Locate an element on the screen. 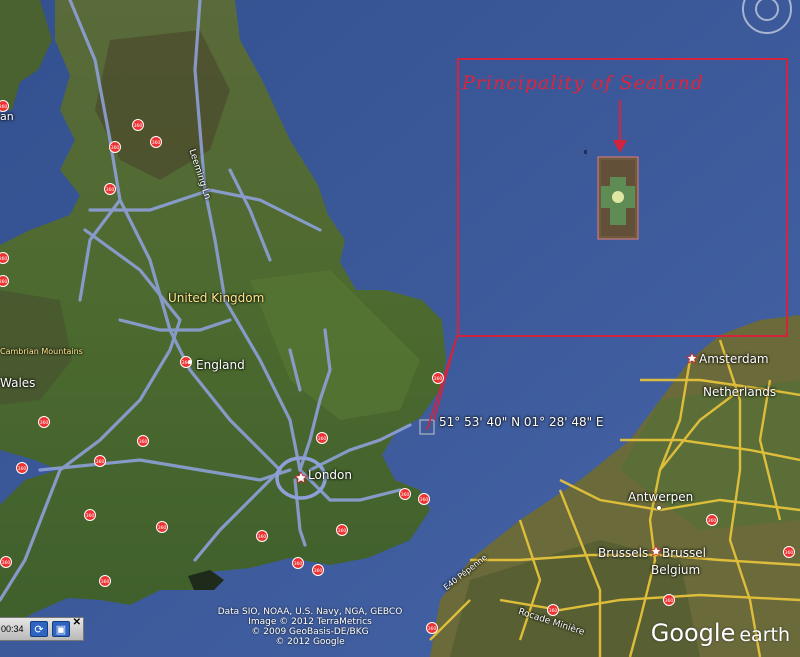 The width and height of the screenshot is (800, 657). label-brussel: Brussel is located at coordinates (684, 553).